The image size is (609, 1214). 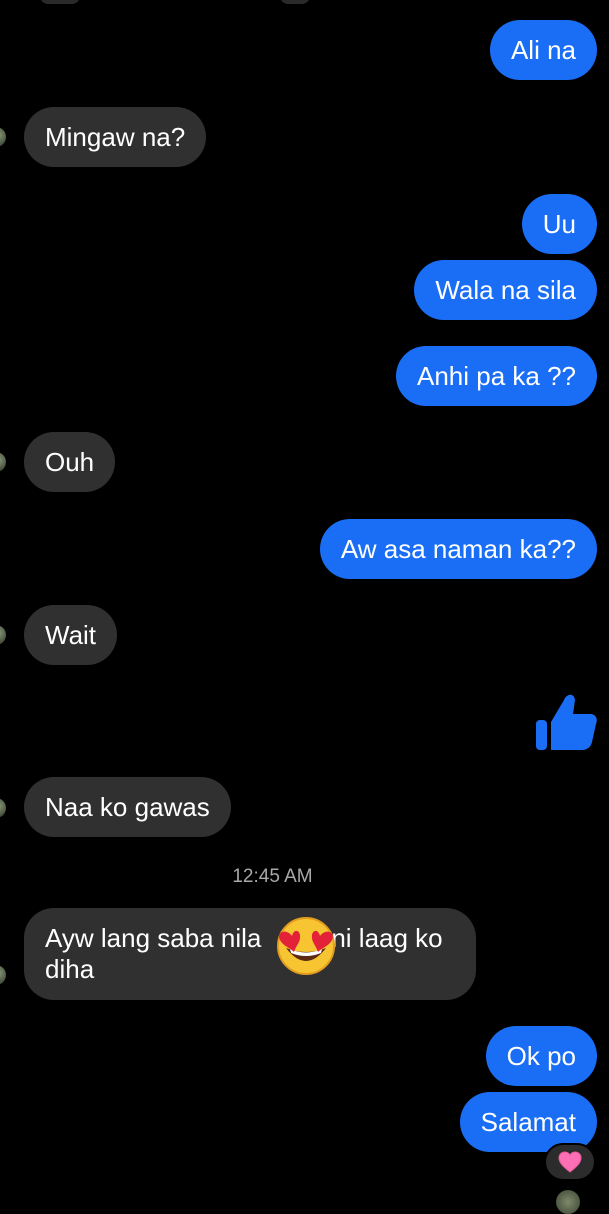 What do you see at coordinates (505, 290) in the screenshot?
I see `sent-message-bubble: Wala na sila` at bounding box center [505, 290].